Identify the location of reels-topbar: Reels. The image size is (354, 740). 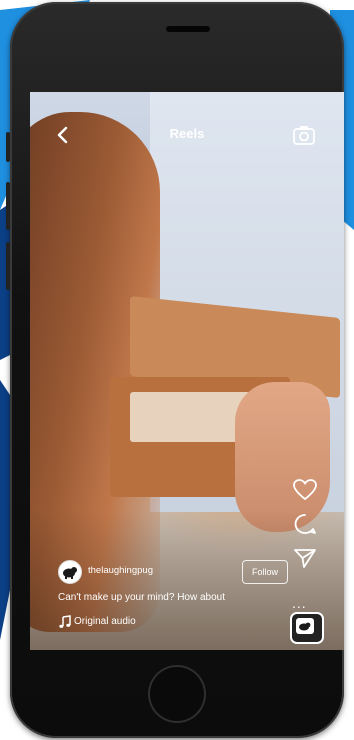
(187, 135).